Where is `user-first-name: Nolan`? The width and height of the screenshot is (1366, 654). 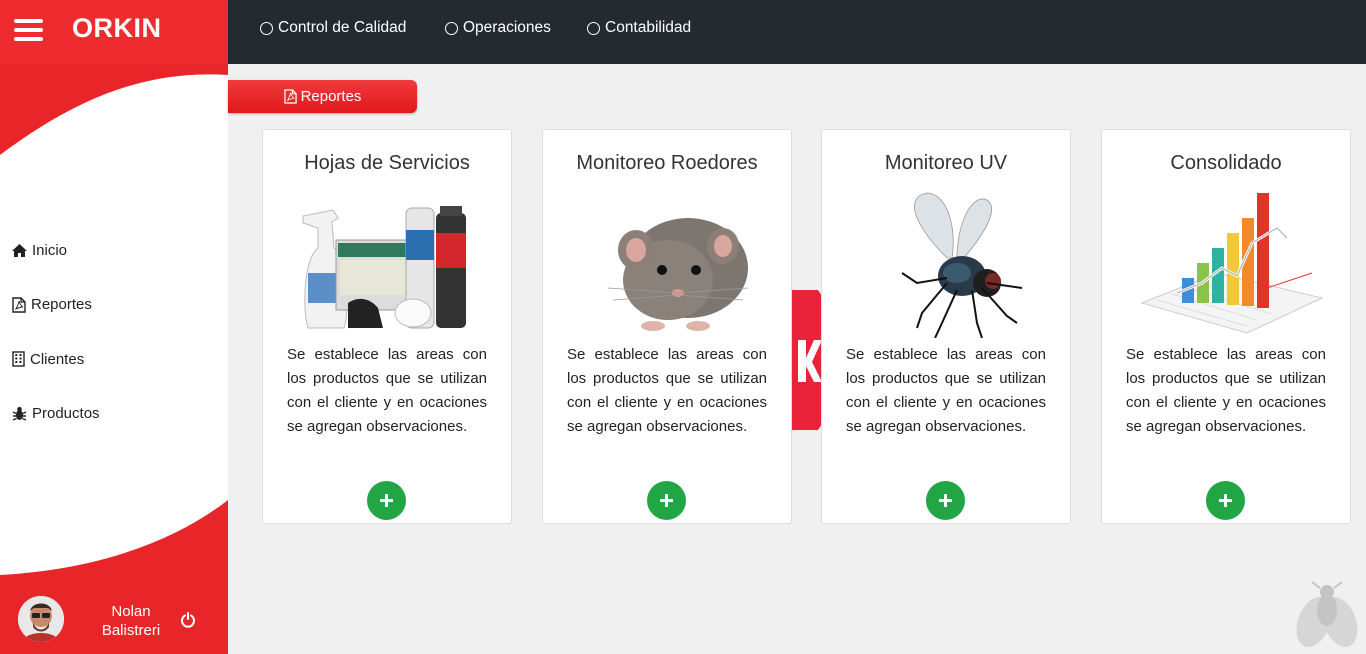
user-first-name: Nolan is located at coordinates (131, 611).